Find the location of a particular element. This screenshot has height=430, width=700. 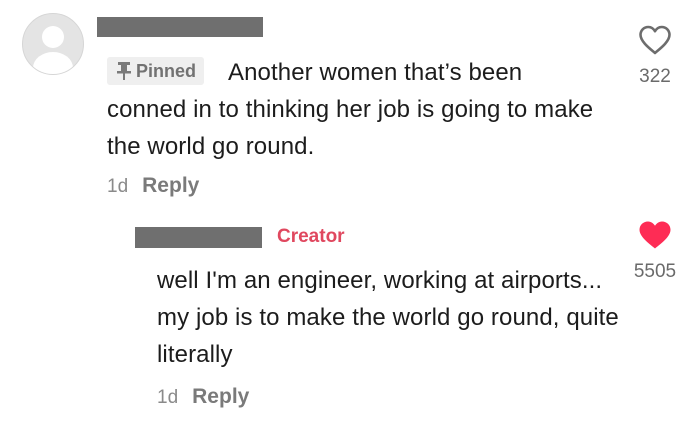

like-control: 322 is located at coordinates (655, 56).